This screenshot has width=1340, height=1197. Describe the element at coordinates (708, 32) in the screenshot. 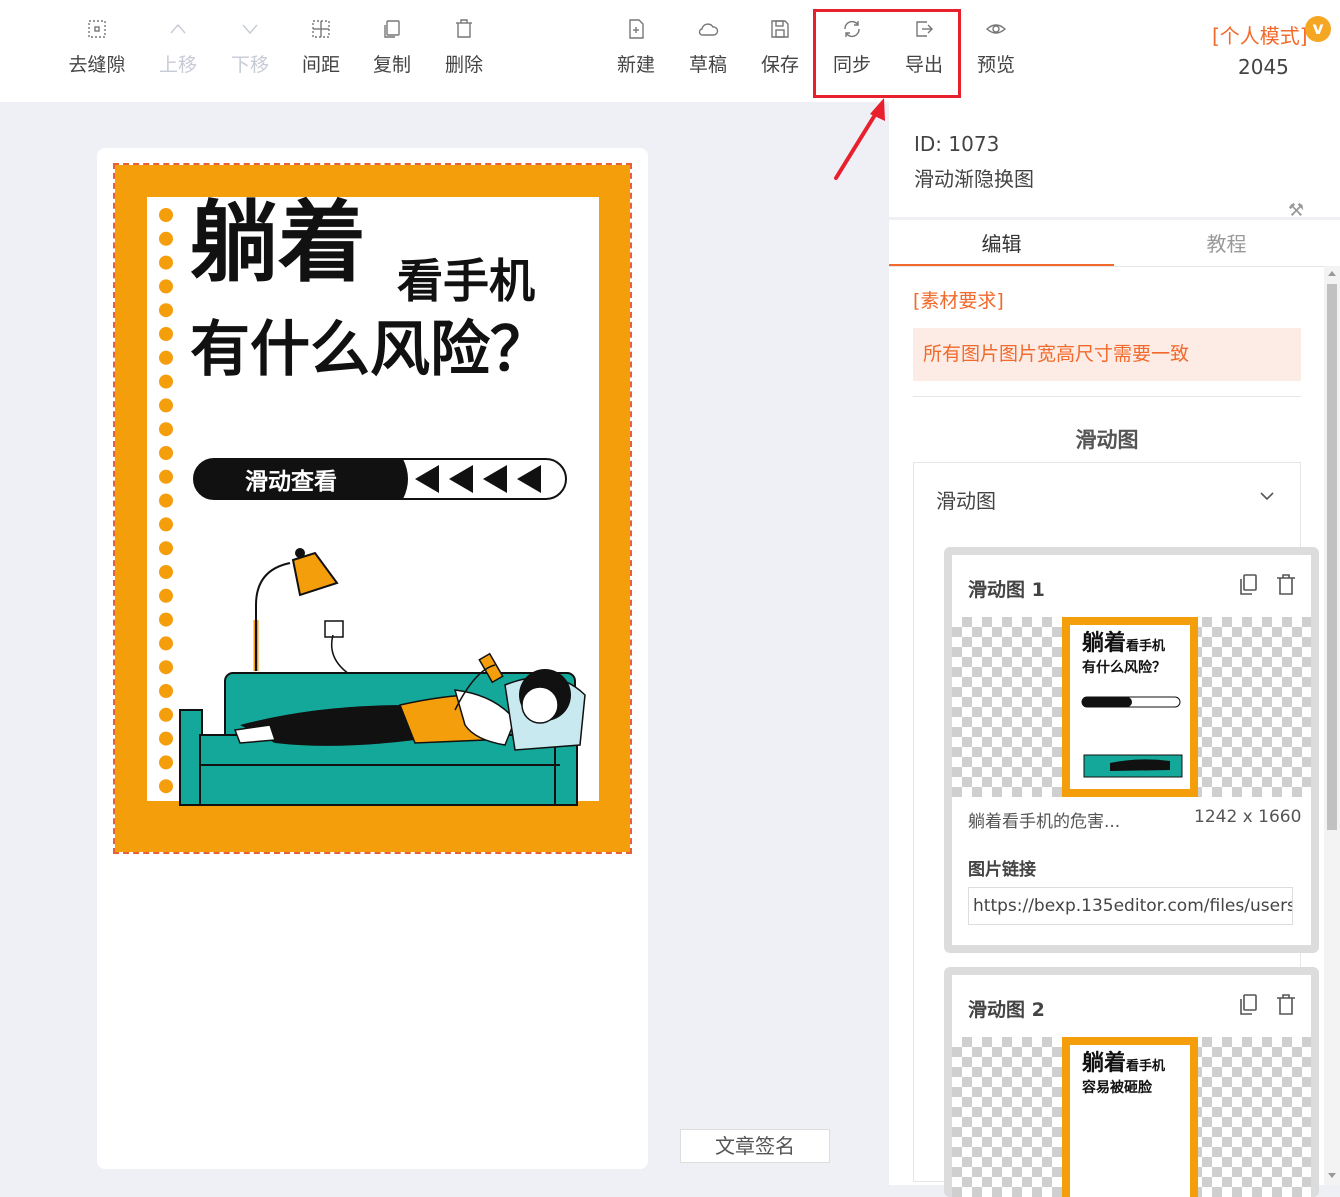

I see `cloud-icon` at that location.